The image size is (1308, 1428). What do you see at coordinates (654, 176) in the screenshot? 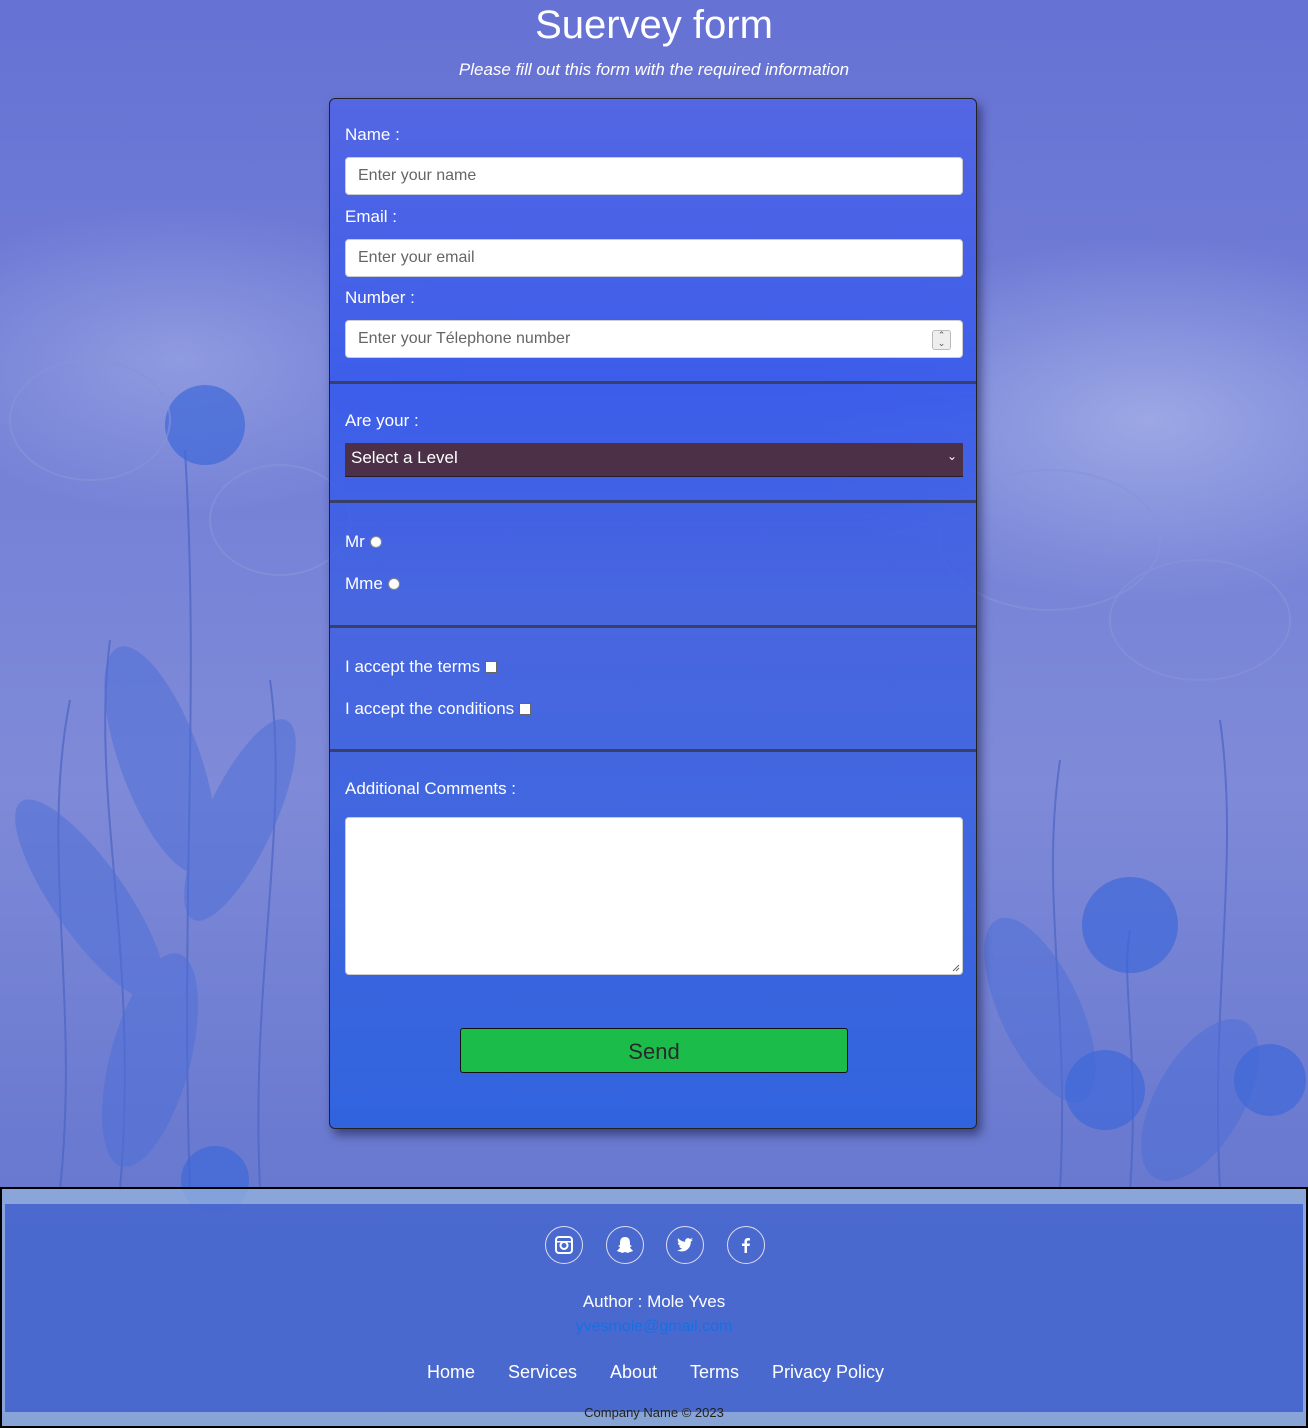
I see `name-input` at bounding box center [654, 176].